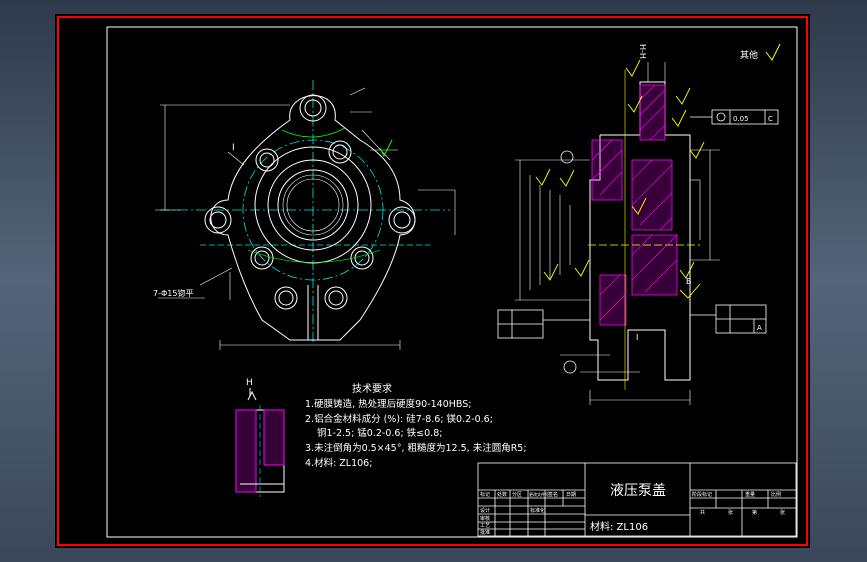  What do you see at coordinates (379, 433) in the screenshot?
I see `notes-line-3: 铜1-2.5; 锰0.2-0.6; 铁≤0.8;` at bounding box center [379, 433].